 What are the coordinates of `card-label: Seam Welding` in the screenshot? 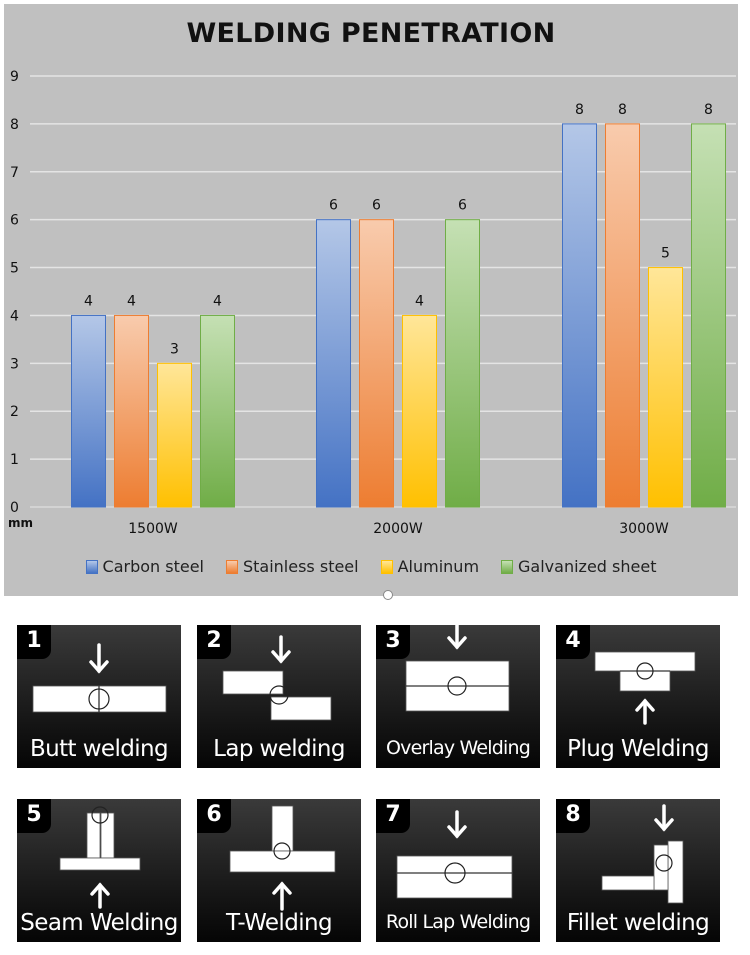 It's located at (99, 923).